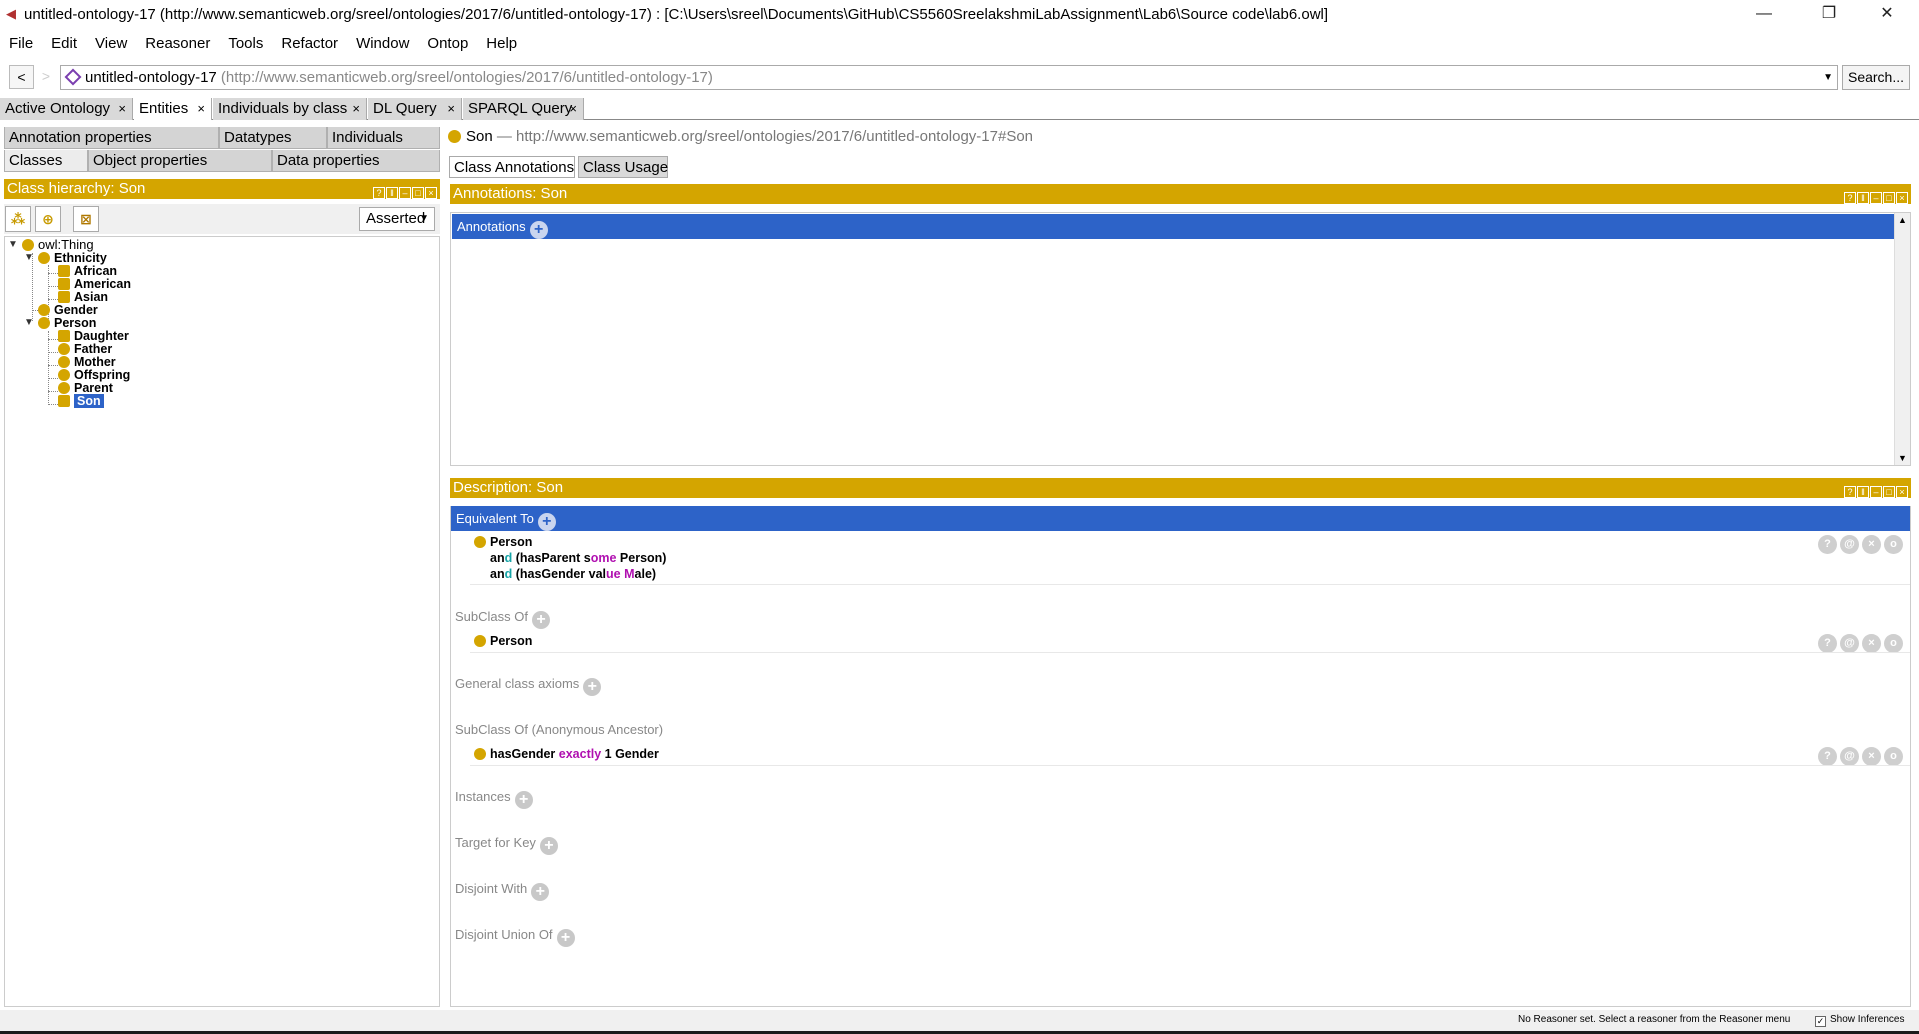  What do you see at coordinates (1180, 488) in the screenshot?
I see `description-header: Description: Son ? ‖ – □ ×` at bounding box center [1180, 488].